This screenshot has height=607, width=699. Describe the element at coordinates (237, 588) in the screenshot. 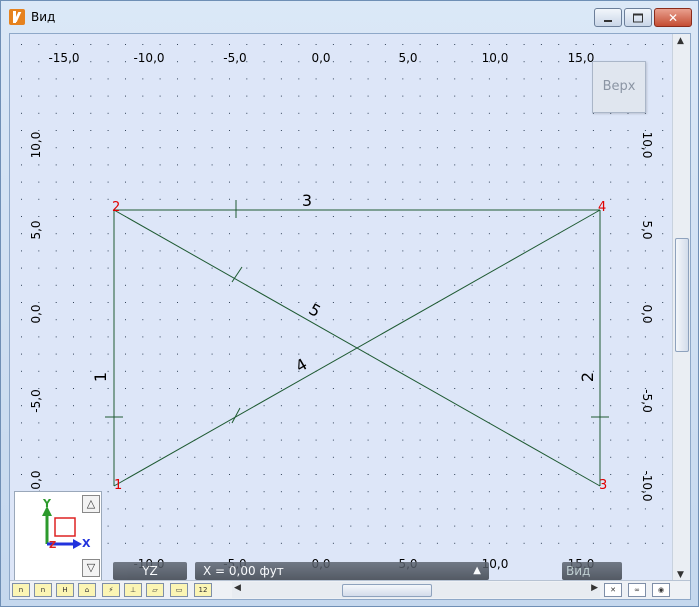

I see `scroll-left-icon: ◀` at that location.